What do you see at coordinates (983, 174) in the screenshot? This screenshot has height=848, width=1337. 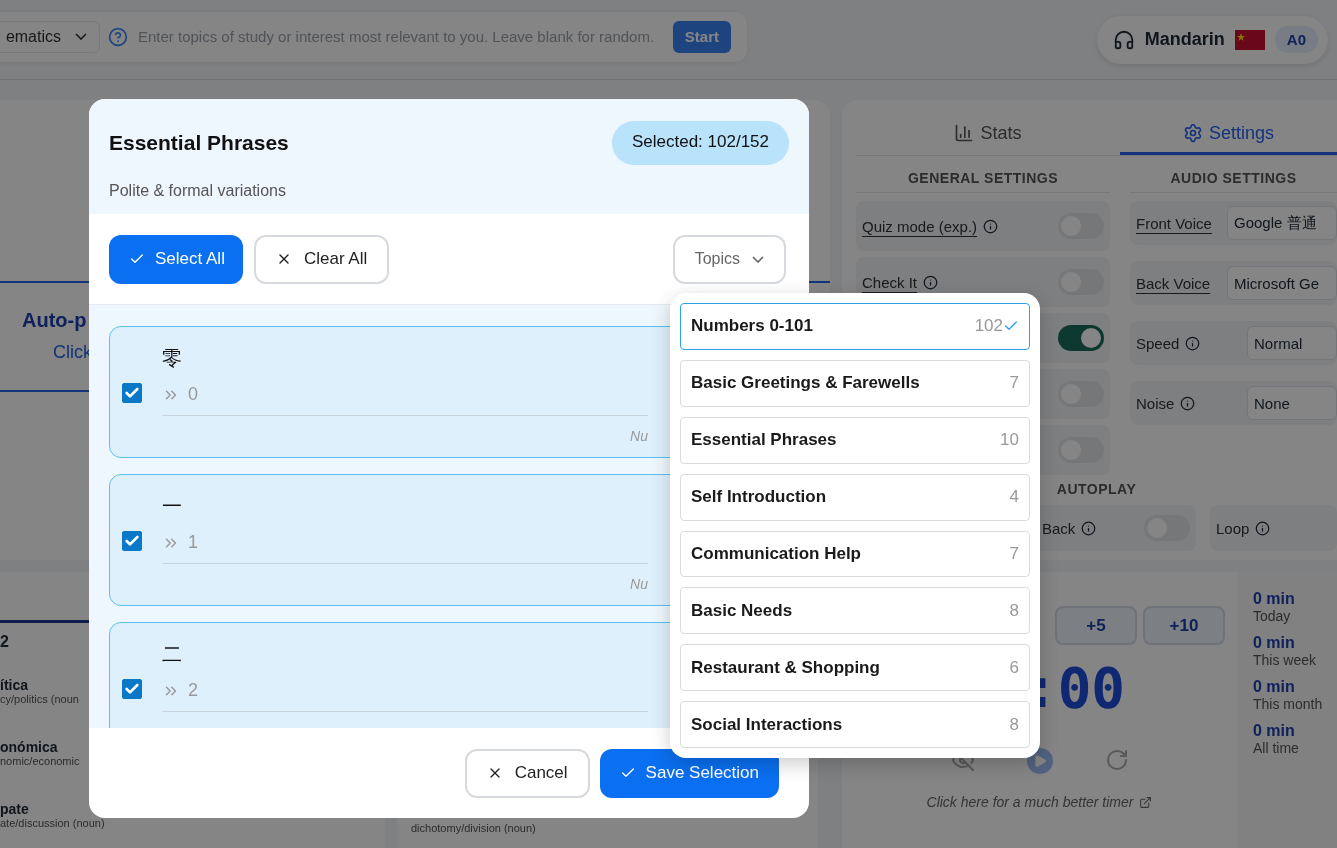 I see `section-heading: GENERAL SETTINGS` at bounding box center [983, 174].